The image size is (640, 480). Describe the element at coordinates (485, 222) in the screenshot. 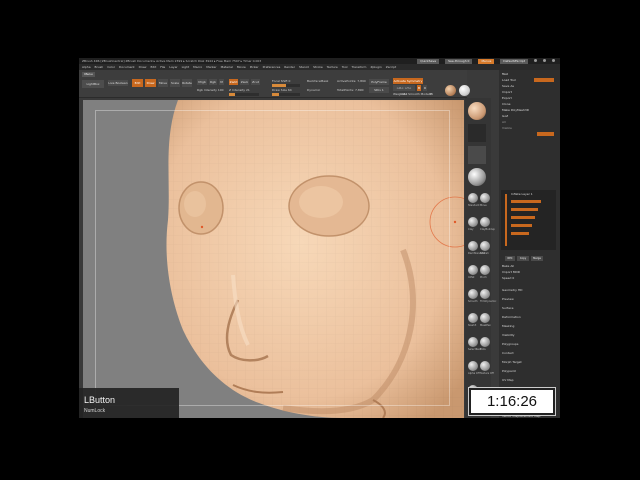

I see `brush-claybuildup-icon` at that location.